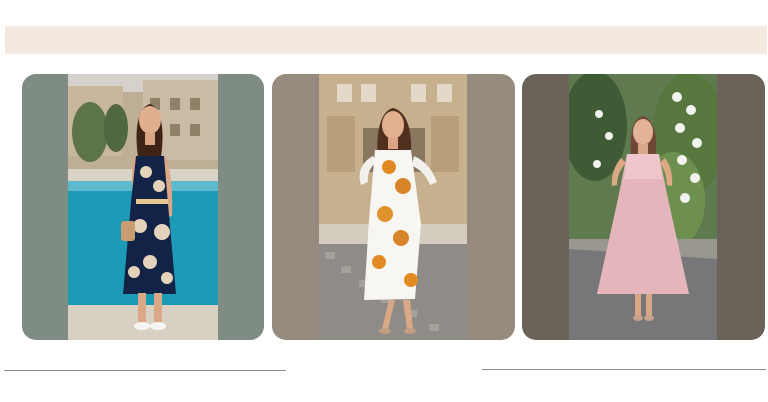 The height and width of the screenshot is (402, 768). I want to click on street-photo-illustration, so click(393, 207).